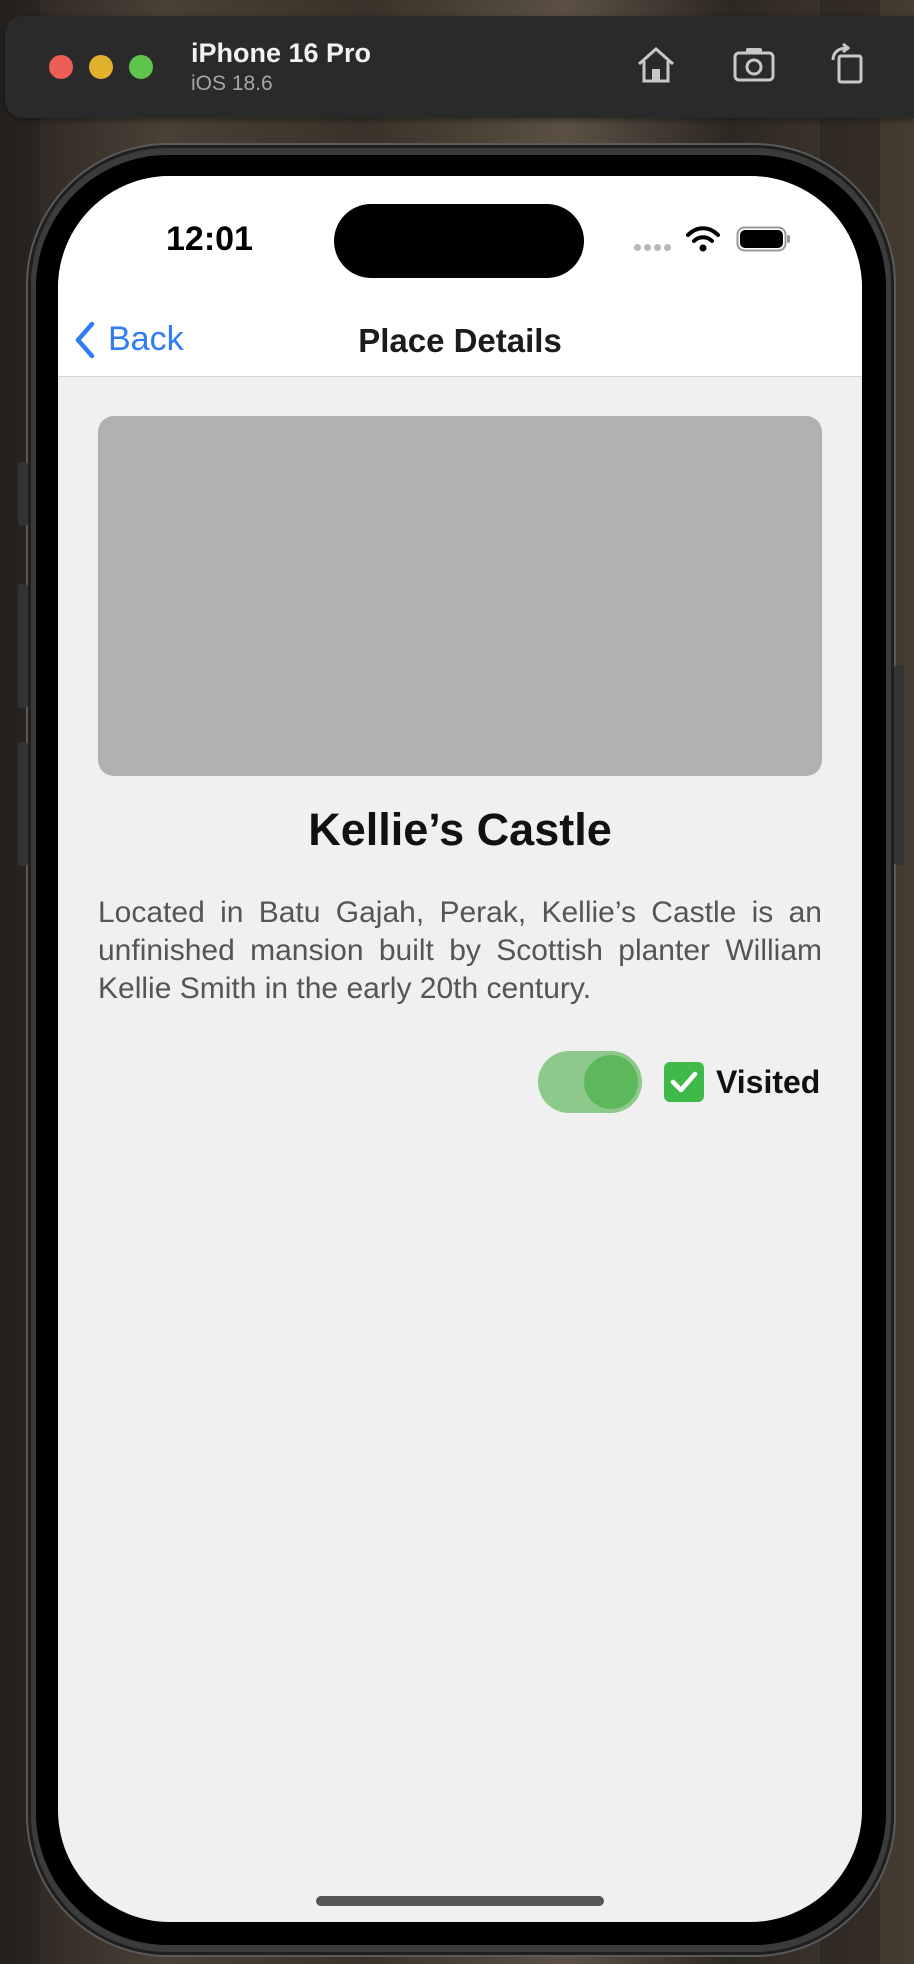  I want to click on check-mark-icon, so click(684, 1082).